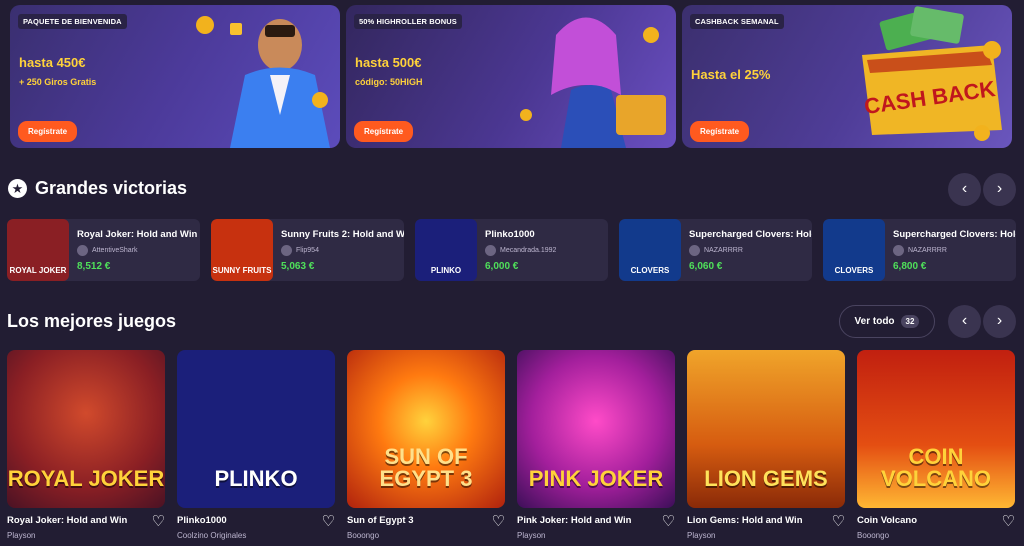 Image resolution: width=1024 pixels, height=546 pixels. What do you see at coordinates (446, 270) in the screenshot?
I see `thumbnail-label: PLINKO` at bounding box center [446, 270].